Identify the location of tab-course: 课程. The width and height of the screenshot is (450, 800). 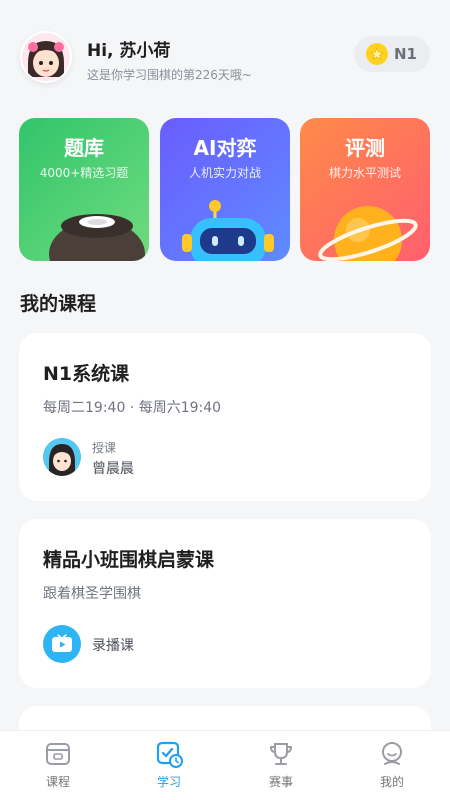
(58, 765).